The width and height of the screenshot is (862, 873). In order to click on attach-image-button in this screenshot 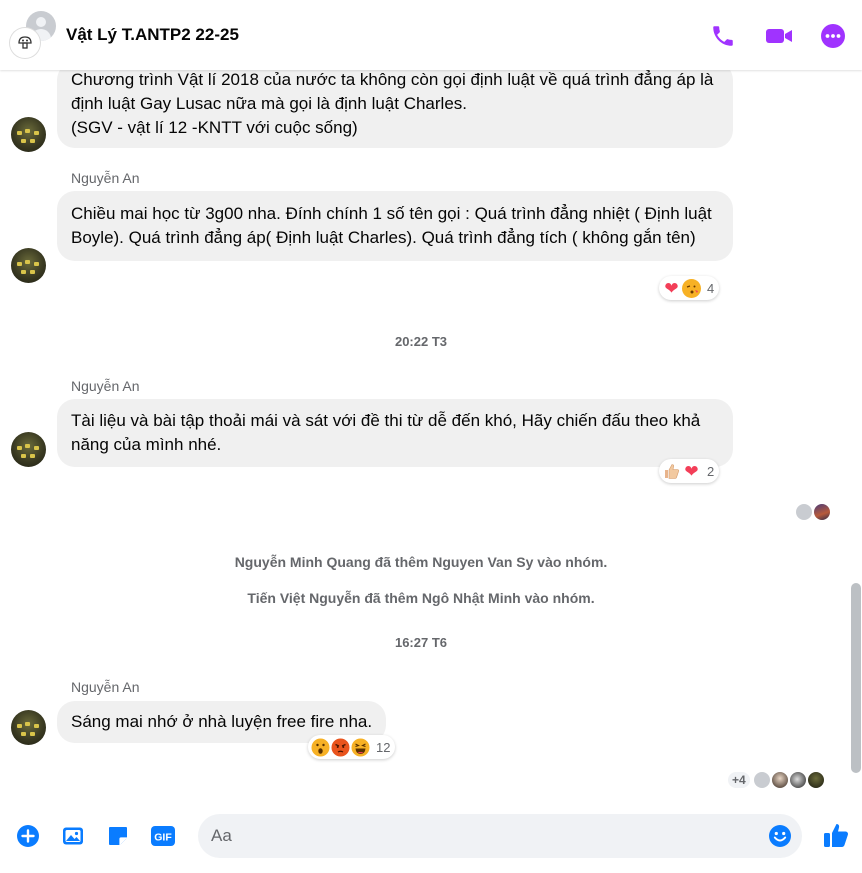, I will do `click(73, 836)`.